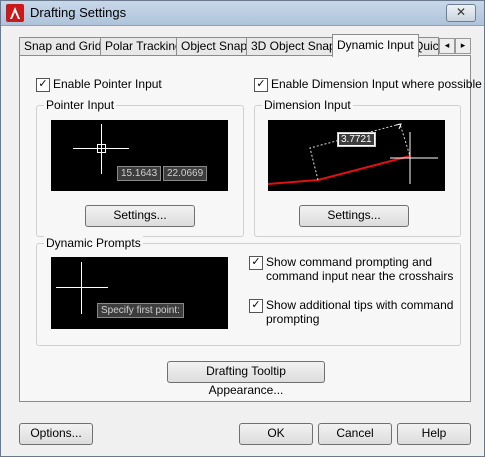  What do you see at coordinates (15, 13) in the screenshot?
I see `autocad-a-icon` at bounding box center [15, 13].